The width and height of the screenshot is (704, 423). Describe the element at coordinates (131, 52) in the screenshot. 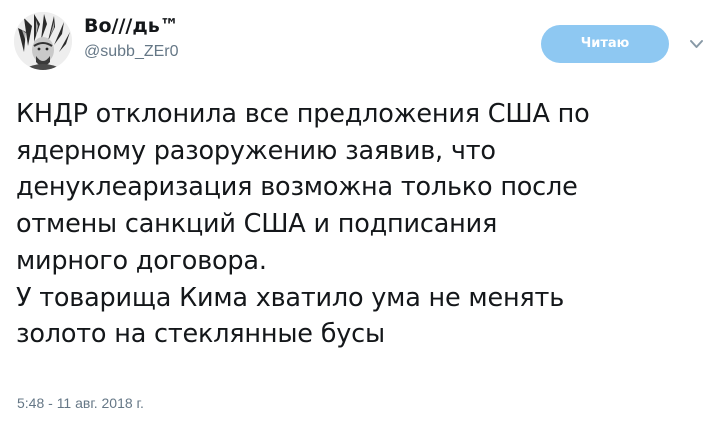

I see `user-handle: @subb_ZEr0` at that location.